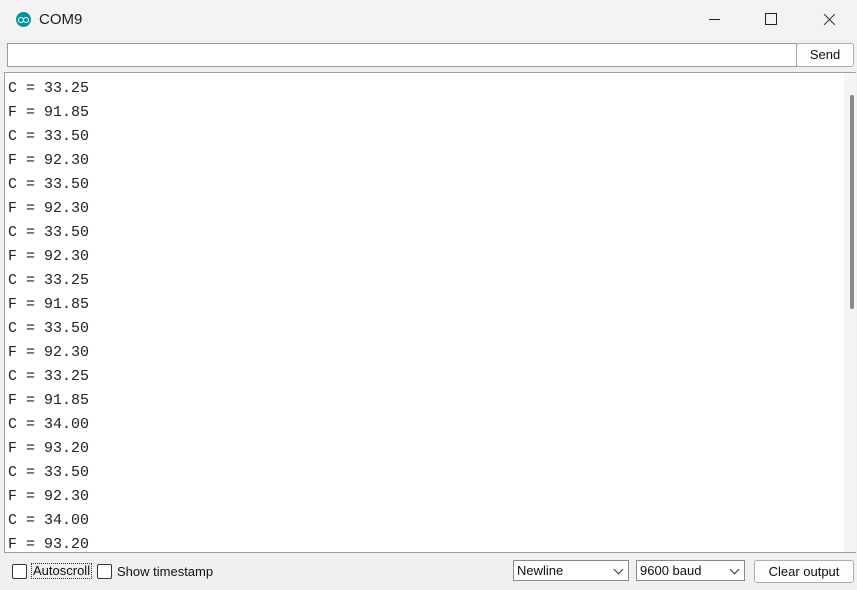  What do you see at coordinates (825, 55) in the screenshot?
I see `send-button: Send` at bounding box center [825, 55].